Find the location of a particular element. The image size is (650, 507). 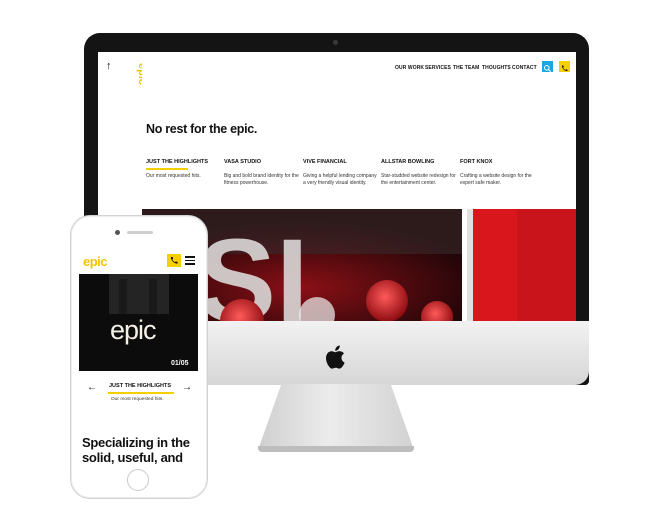

call-button is located at coordinates (174, 260).